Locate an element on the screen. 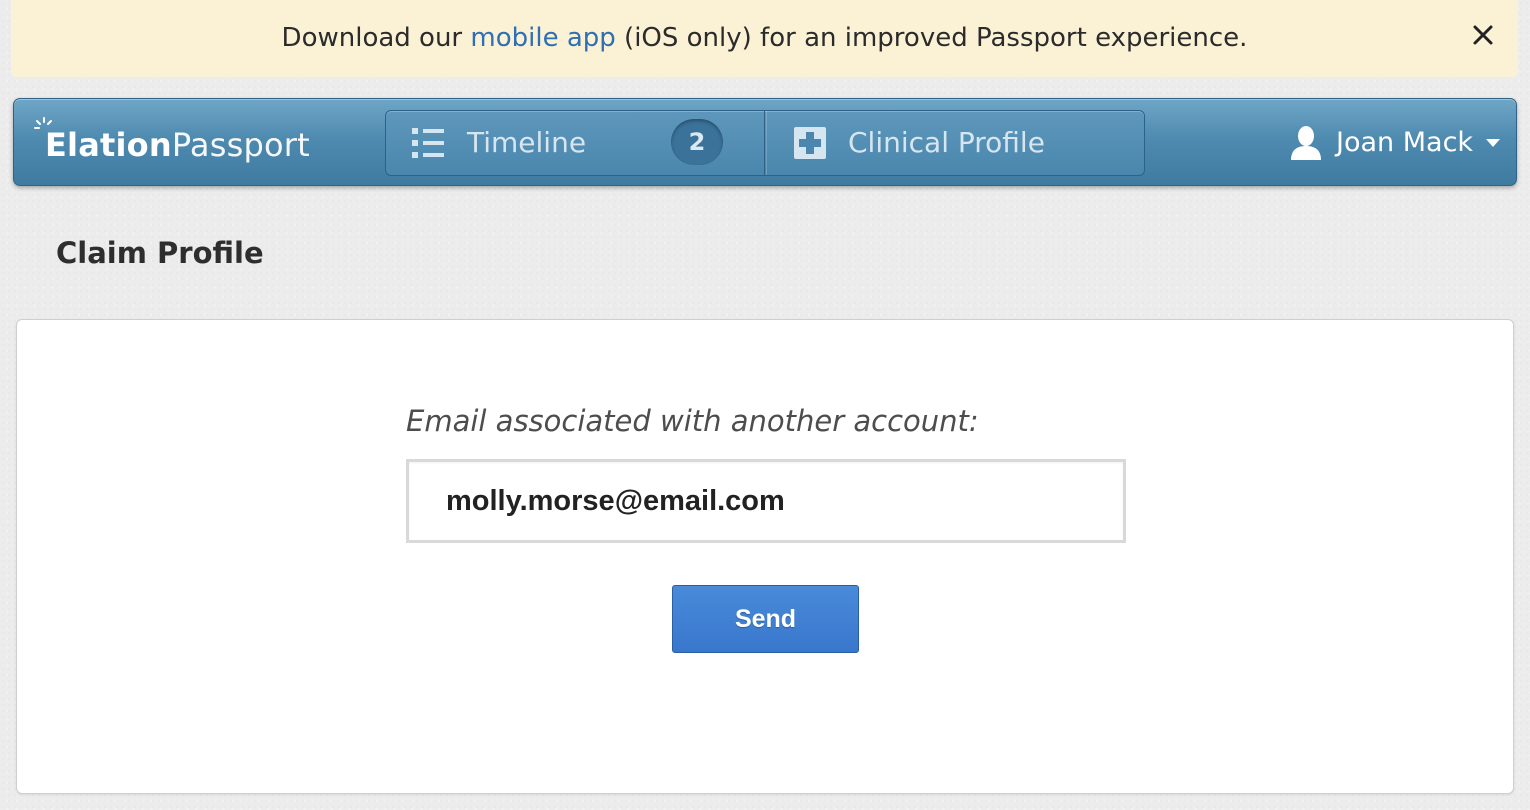 Image resolution: width=1530 pixels, height=810 pixels. close-banner-button is located at coordinates (1483, 35).